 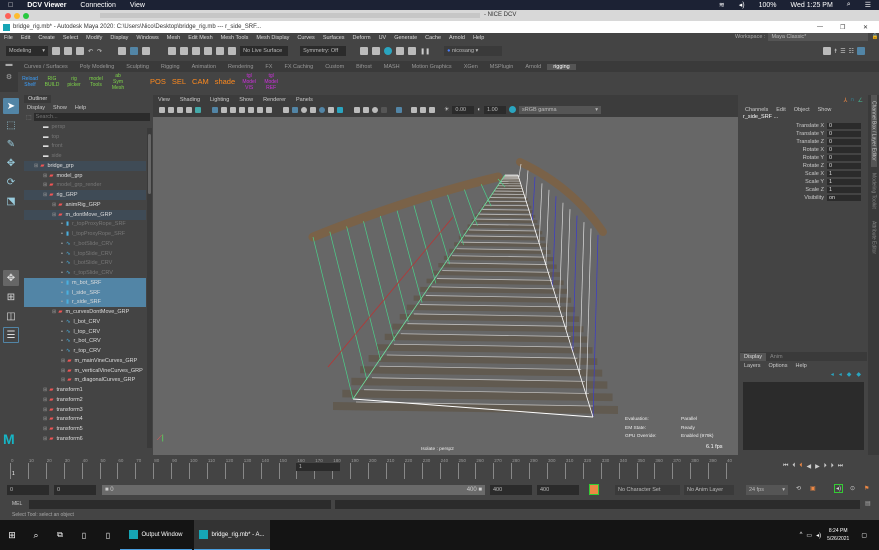 What do you see at coordinates (85, 292) in the screenshot?
I see `outliner-item: • ▮ l_side_SRF` at bounding box center [85, 292].